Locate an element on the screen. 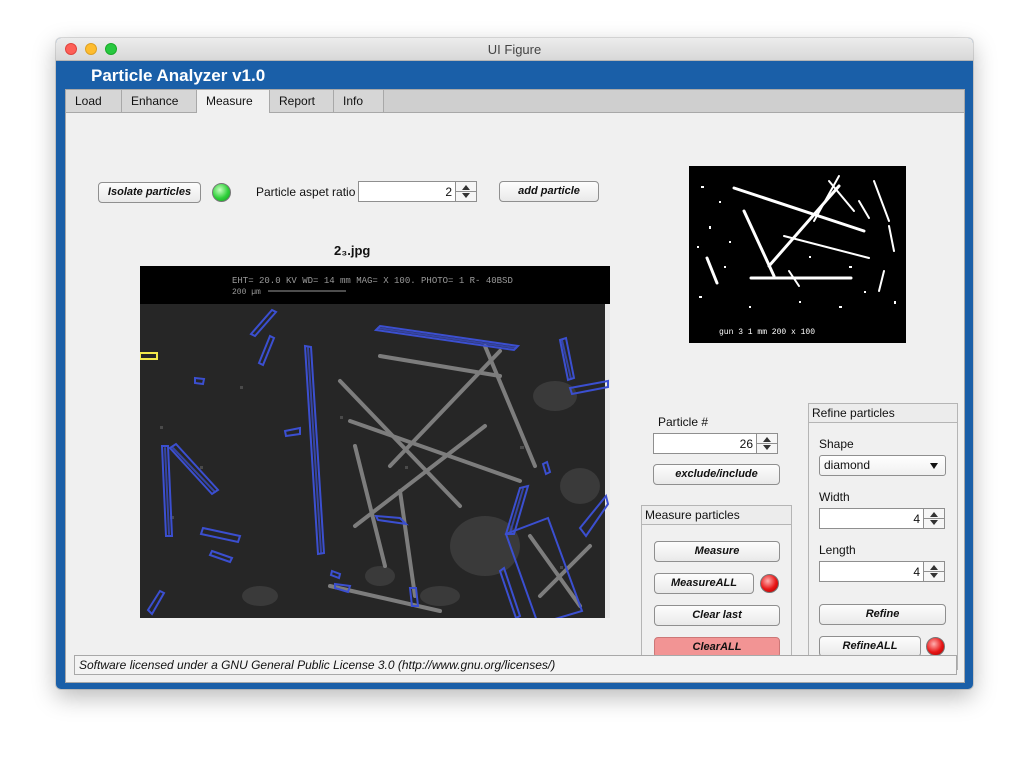  tab-load: Load is located at coordinates (94, 101).